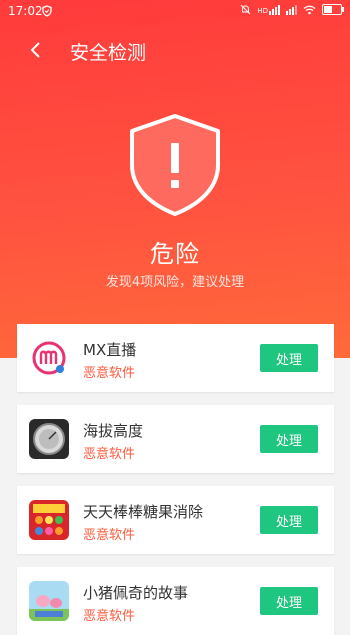  Describe the element at coordinates (333, 9) in the screenshot. I see `battery-icon` at that location.